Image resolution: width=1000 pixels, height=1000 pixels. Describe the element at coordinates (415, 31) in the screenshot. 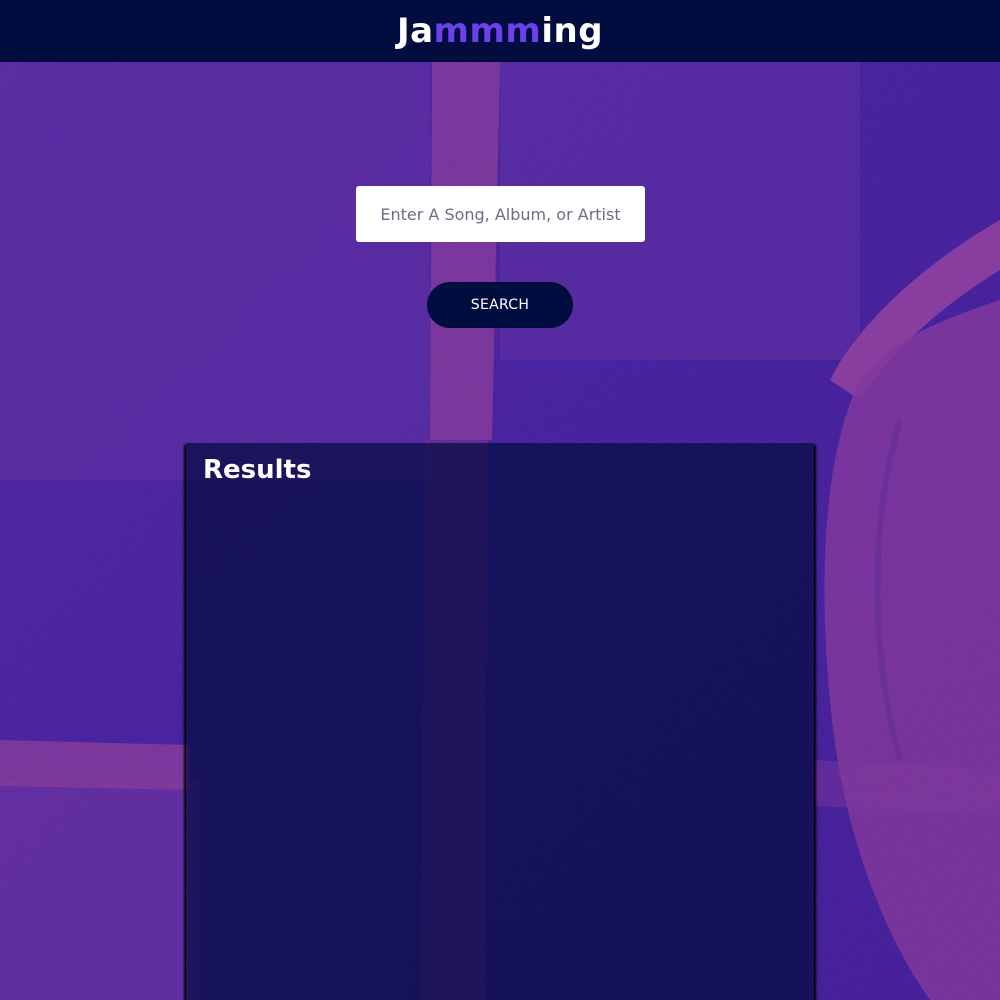

I see `logo-prefix: Ja` at that location.